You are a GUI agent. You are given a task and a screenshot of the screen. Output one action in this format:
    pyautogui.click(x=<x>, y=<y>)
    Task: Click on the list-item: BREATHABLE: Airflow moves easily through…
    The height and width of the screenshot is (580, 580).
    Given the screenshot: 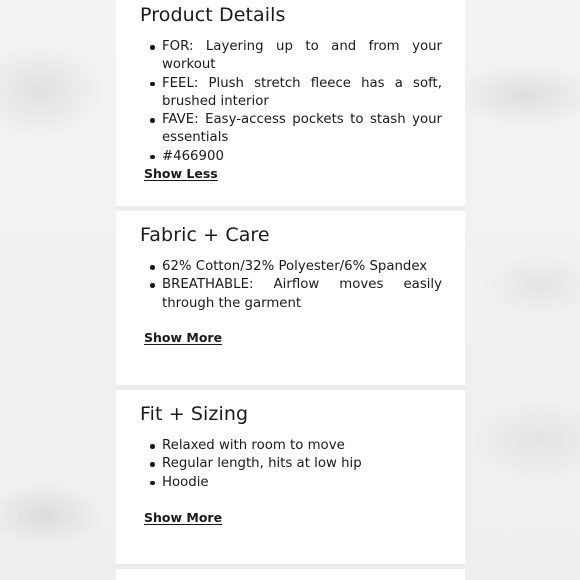 What is the action you would take?
    pyautogui.click(x=291, y=294)
    